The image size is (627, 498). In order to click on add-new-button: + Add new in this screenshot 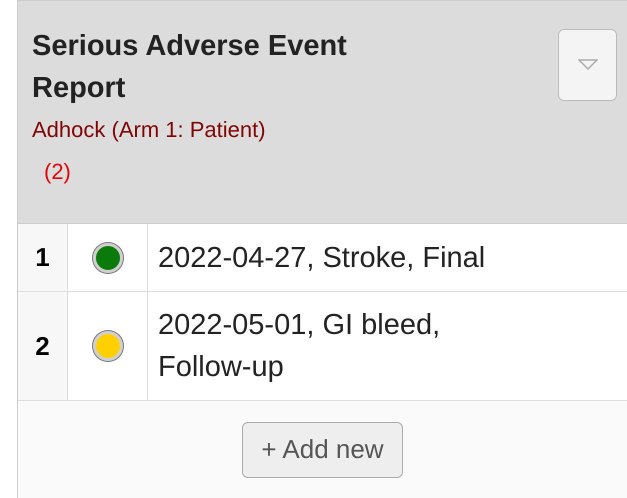, I will do `click(322, 450)`.